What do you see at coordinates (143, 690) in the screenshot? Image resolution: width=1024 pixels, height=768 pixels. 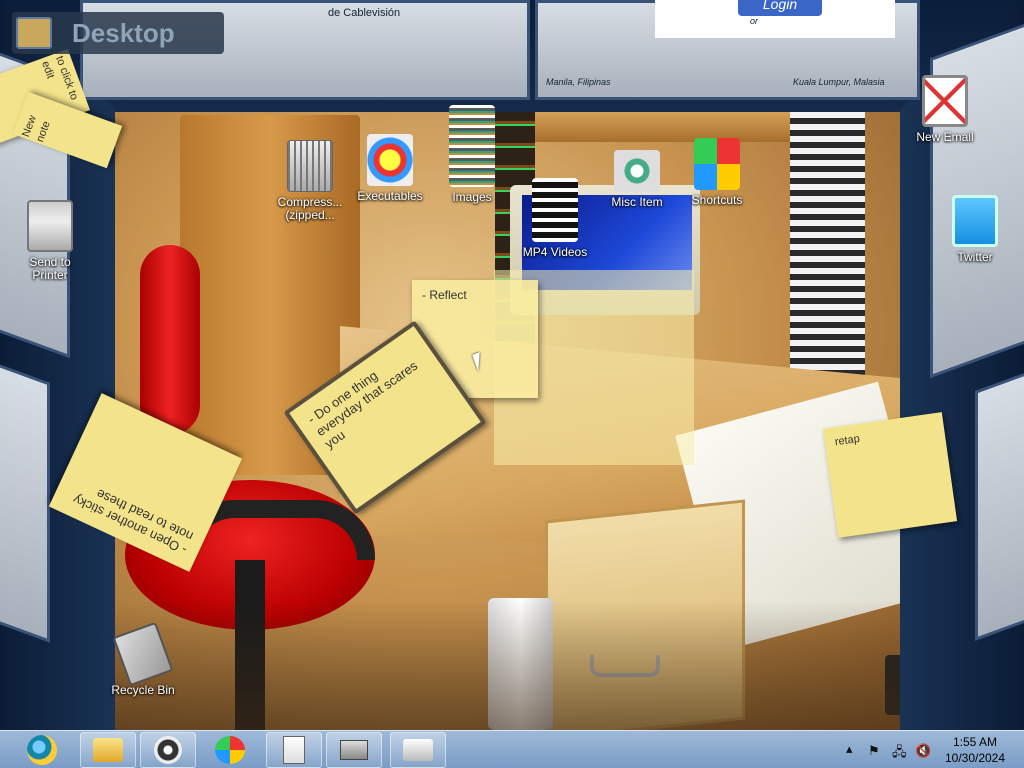 I see `icon-label: Recycle Bin` at bounding box center [143, 690].